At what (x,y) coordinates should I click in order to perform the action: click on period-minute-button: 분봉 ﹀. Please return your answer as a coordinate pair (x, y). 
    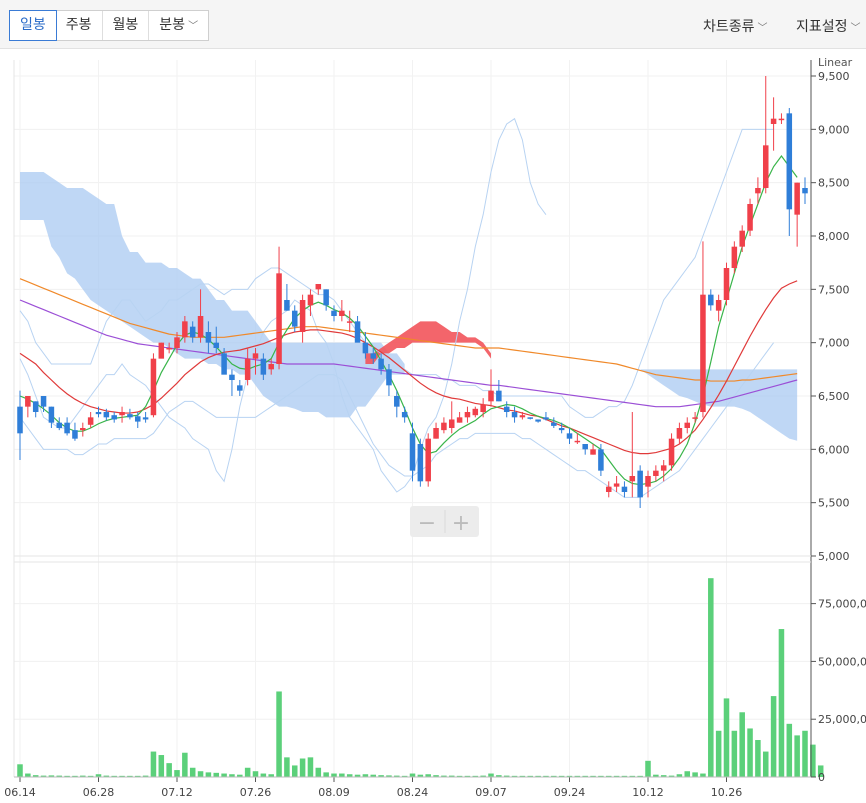
    Looking at the image, I should click on (178, 25).